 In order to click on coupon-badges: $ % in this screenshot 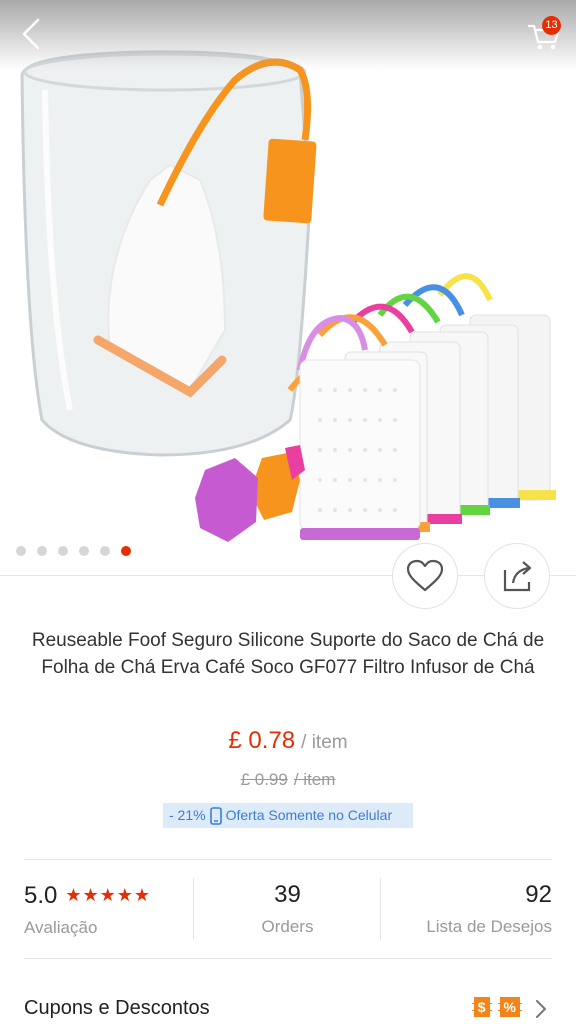, I will do `click(496, 1007)`.